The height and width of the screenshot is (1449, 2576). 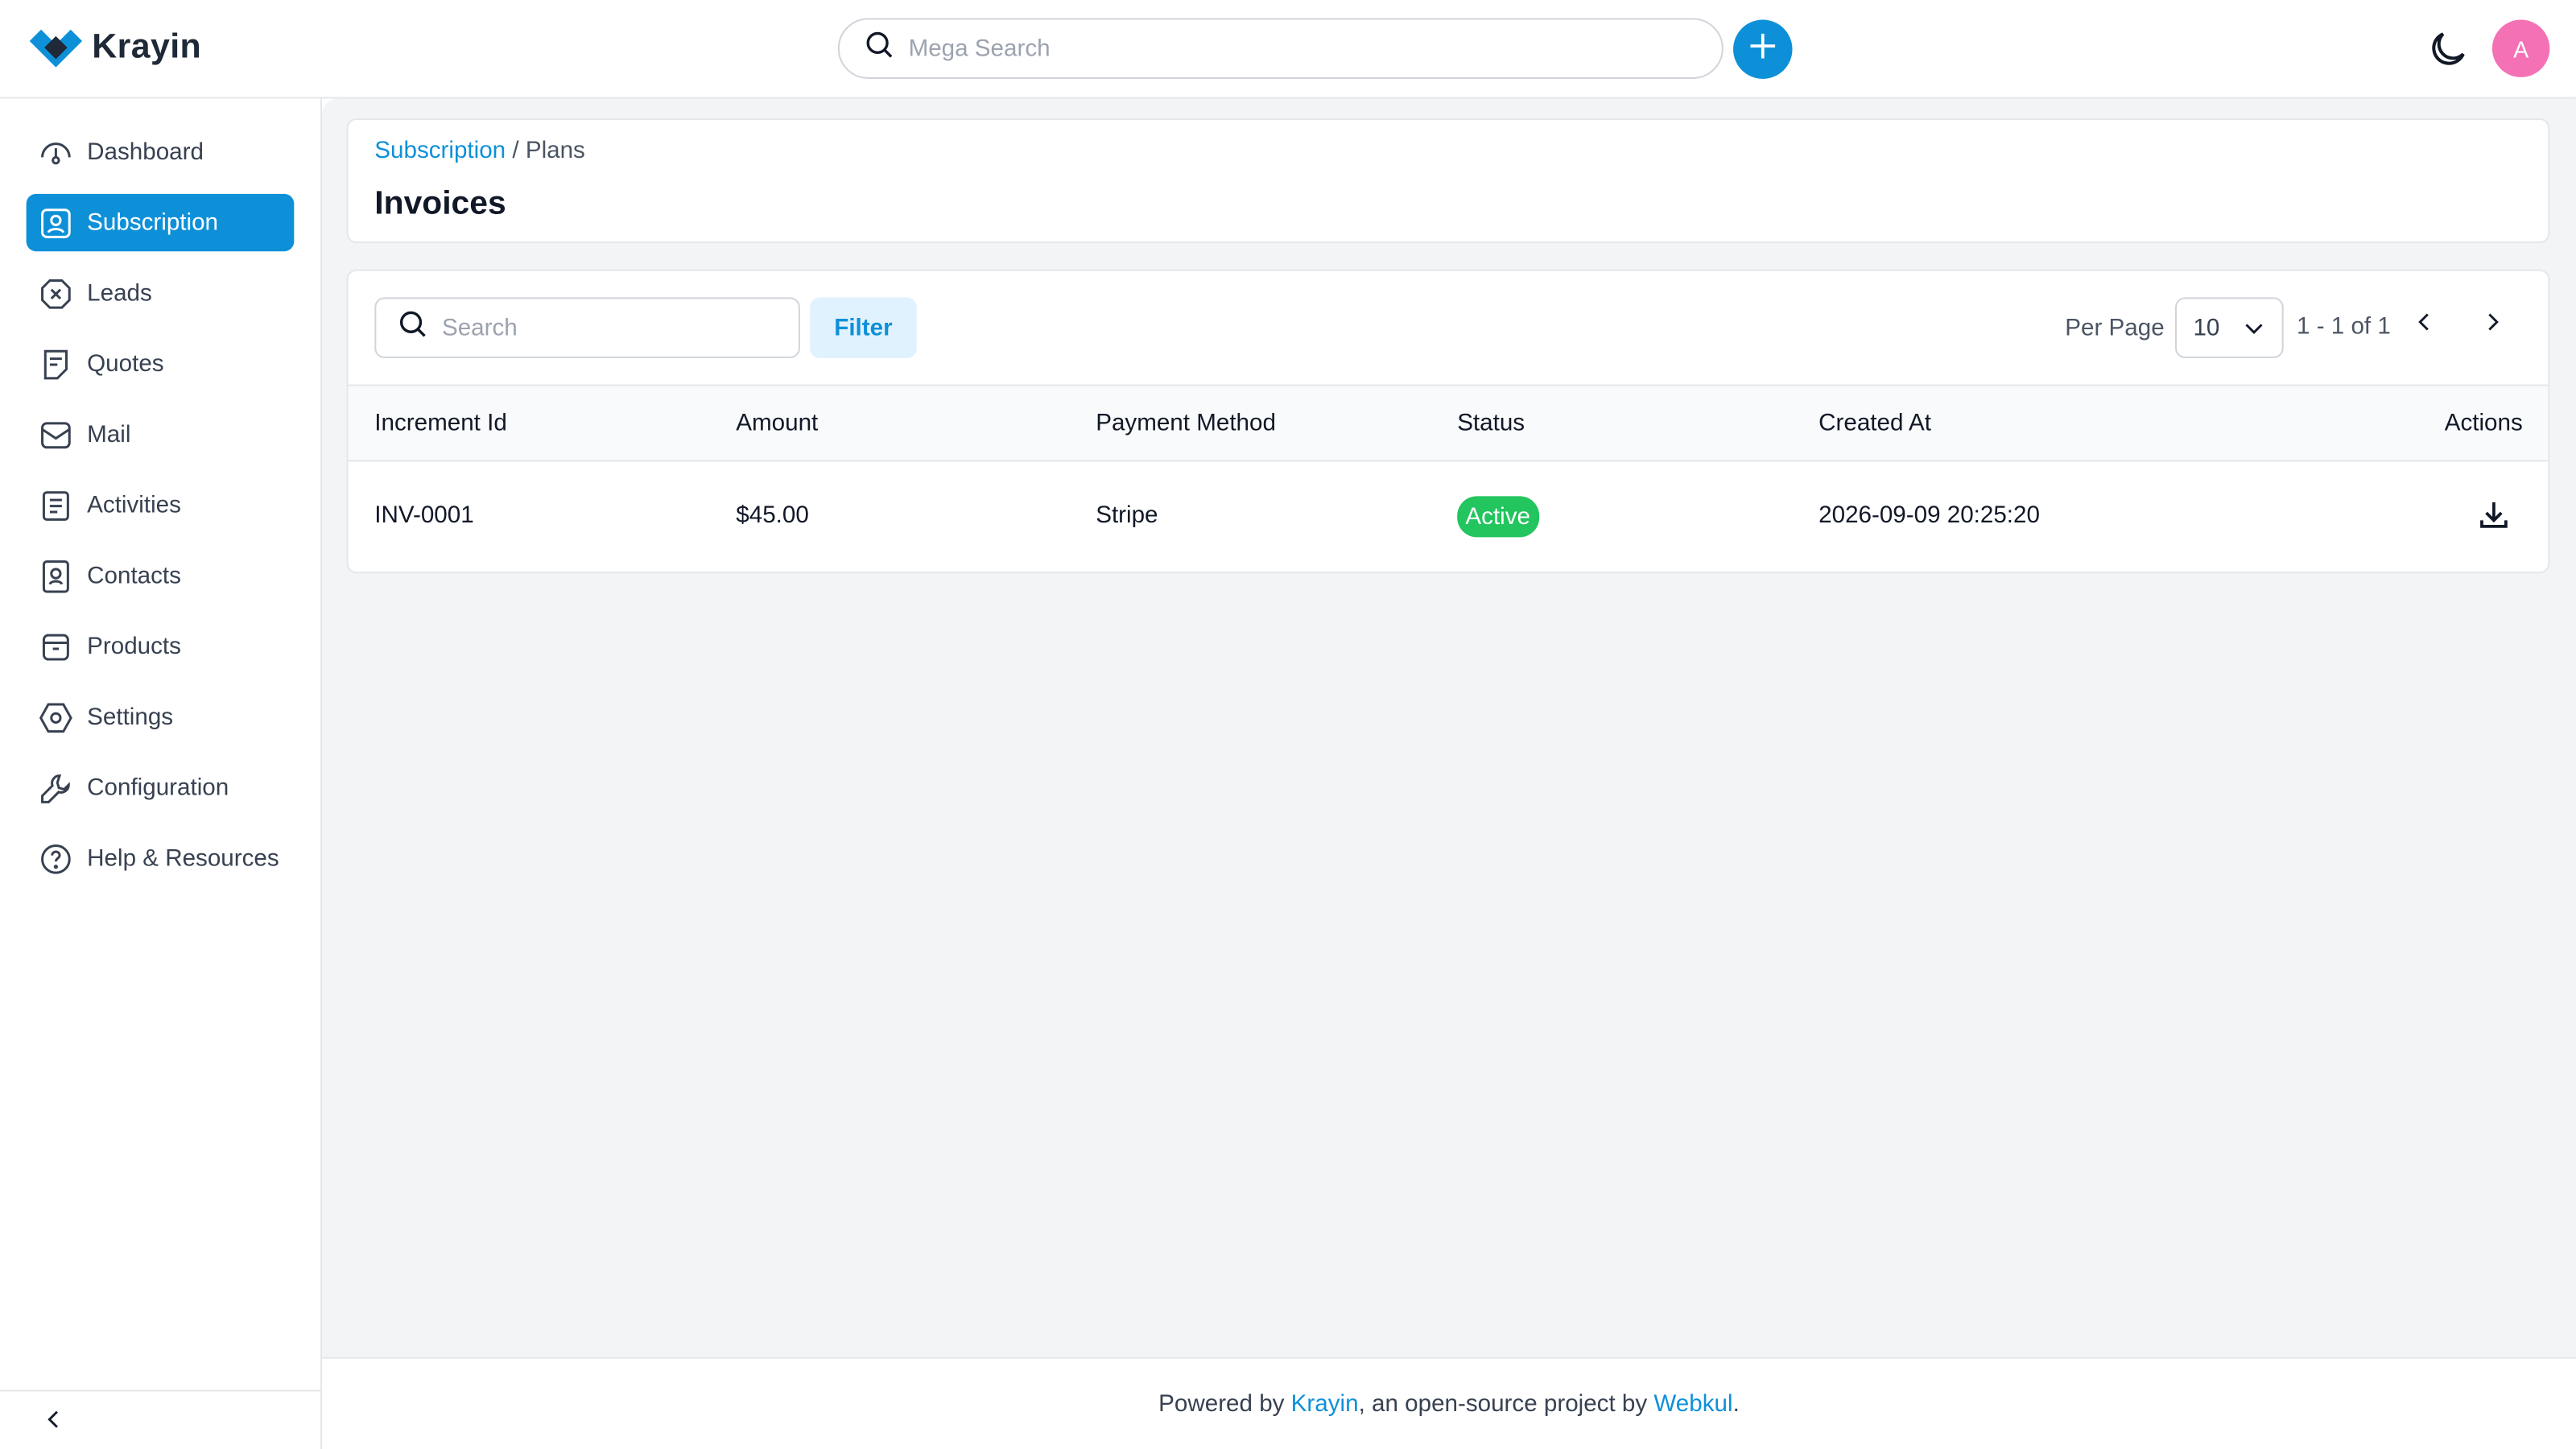 What do you see at coordinates (130, 717) in the screenshot?
I see `sidebar-item-label: Settings` at bounding box center [130, 717].